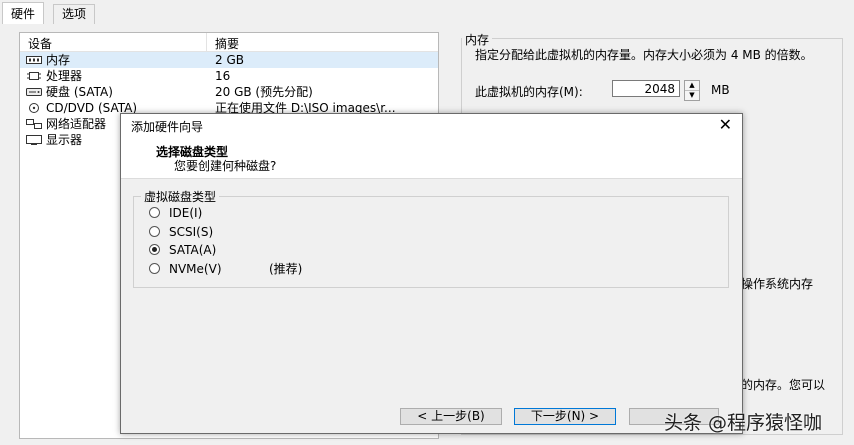 The height and width of the screenshot is (445, 854). What do you see at coordinates (76, 124) in the screenshot?
I see `device-name: 网络适配器` at bounding box center [76, 124].